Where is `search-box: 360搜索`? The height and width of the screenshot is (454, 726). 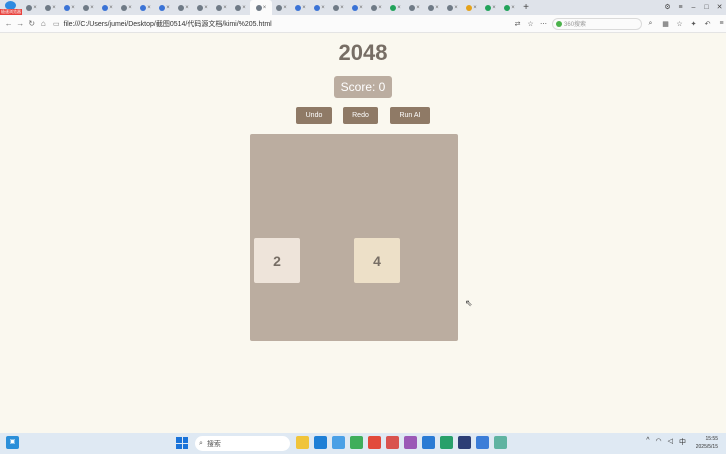 search-box: 360搜索 is located at coordinates (597, 23).